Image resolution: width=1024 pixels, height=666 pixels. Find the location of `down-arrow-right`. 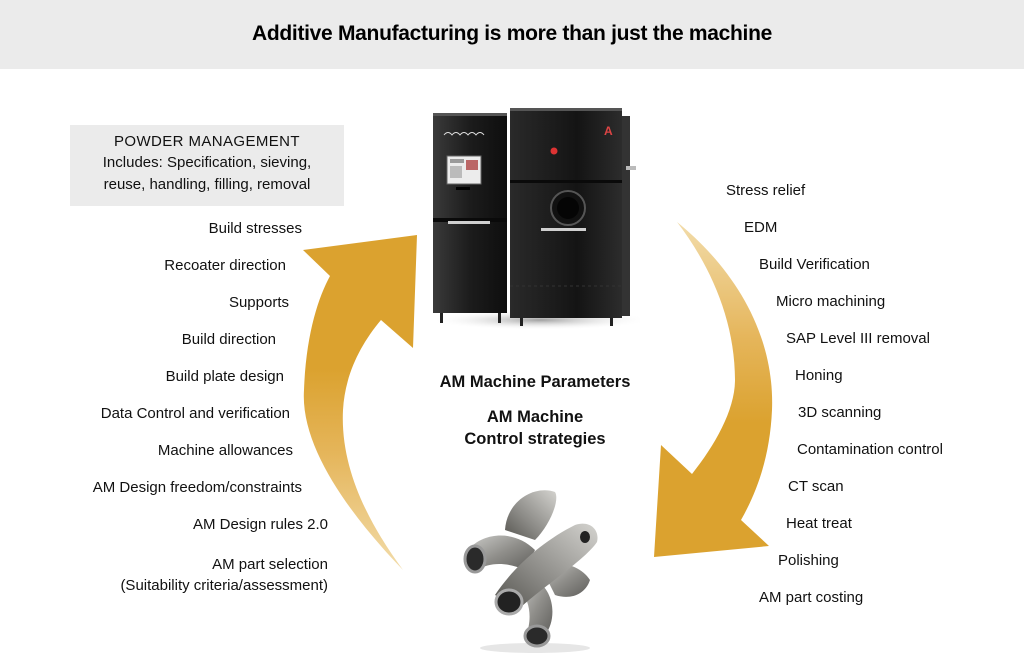

down-arrow-right is located at coordinates (713, 389).